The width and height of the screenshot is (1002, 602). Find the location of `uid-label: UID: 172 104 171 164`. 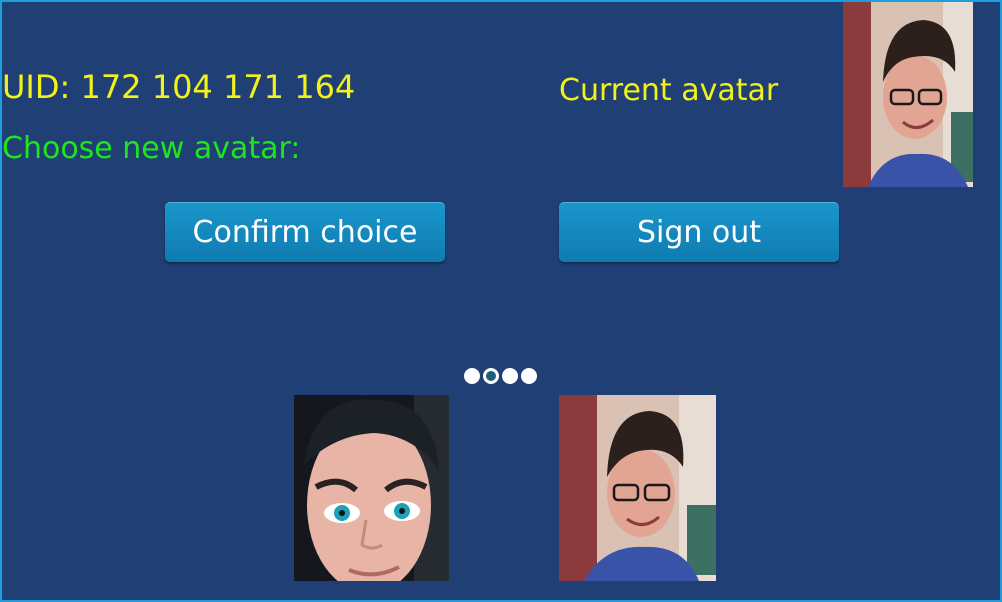

uid-label: UID: 172 104 171 164 is located at coordinates (179, 87).